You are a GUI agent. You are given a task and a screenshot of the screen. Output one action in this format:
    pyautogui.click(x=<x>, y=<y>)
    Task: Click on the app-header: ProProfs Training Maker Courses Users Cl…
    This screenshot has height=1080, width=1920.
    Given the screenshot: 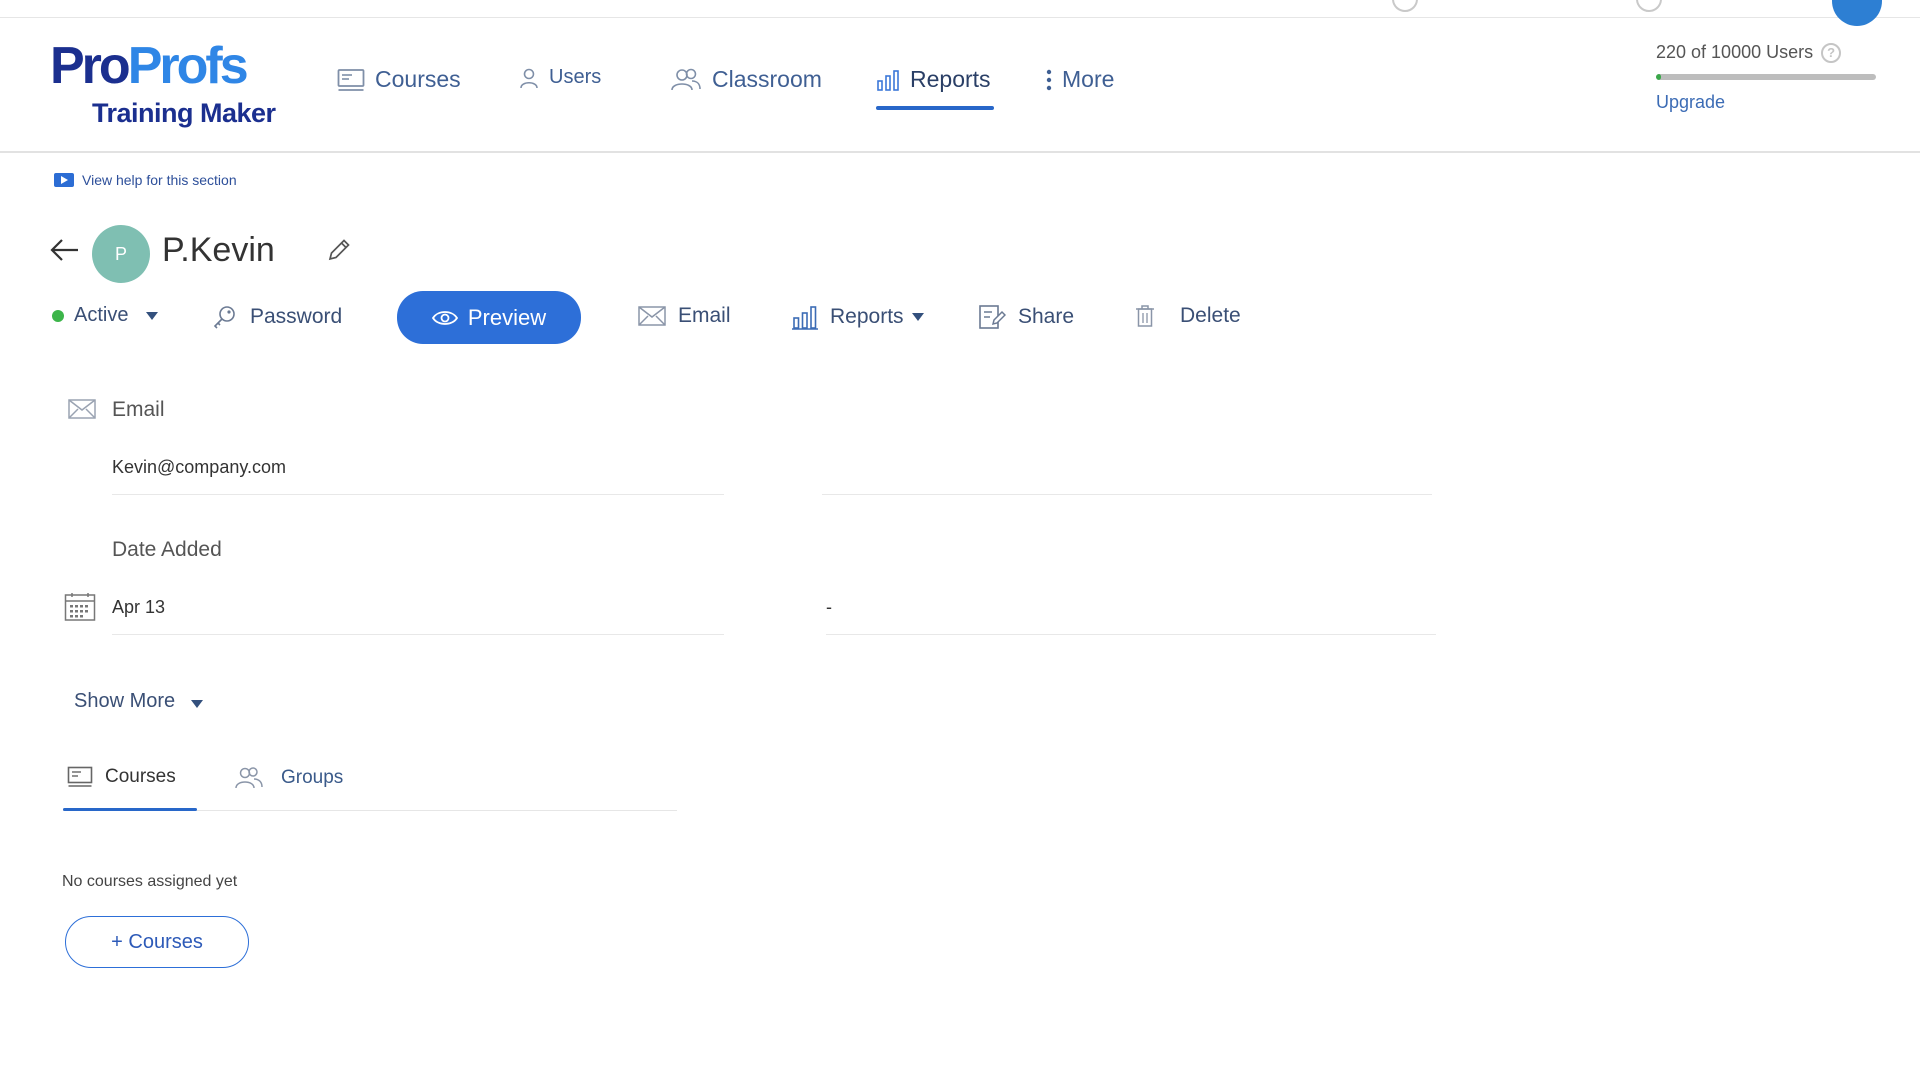 What is the action you would take?
    pyautogui.click(x=960, y=85)
    